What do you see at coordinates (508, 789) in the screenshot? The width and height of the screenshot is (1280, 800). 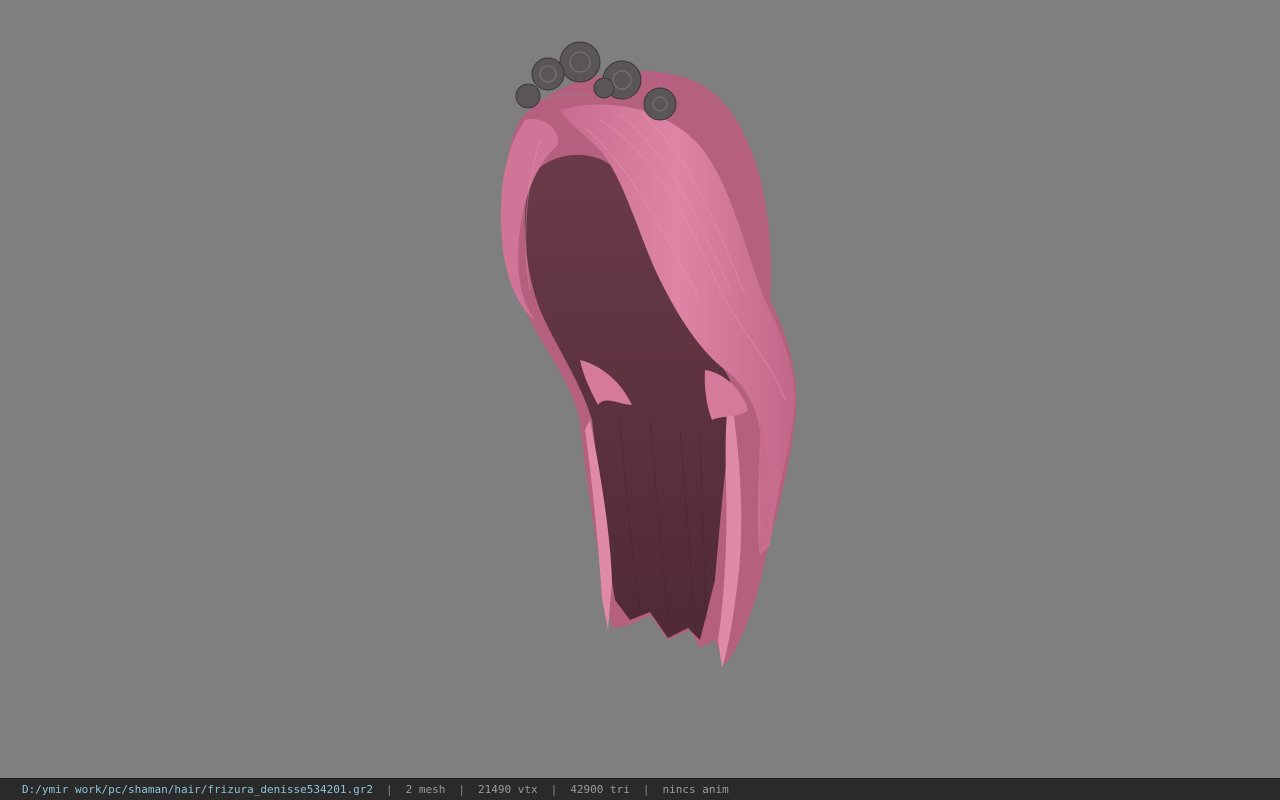 I see `vertex-count: 21490 vtx` at bounding box center [508, 789].